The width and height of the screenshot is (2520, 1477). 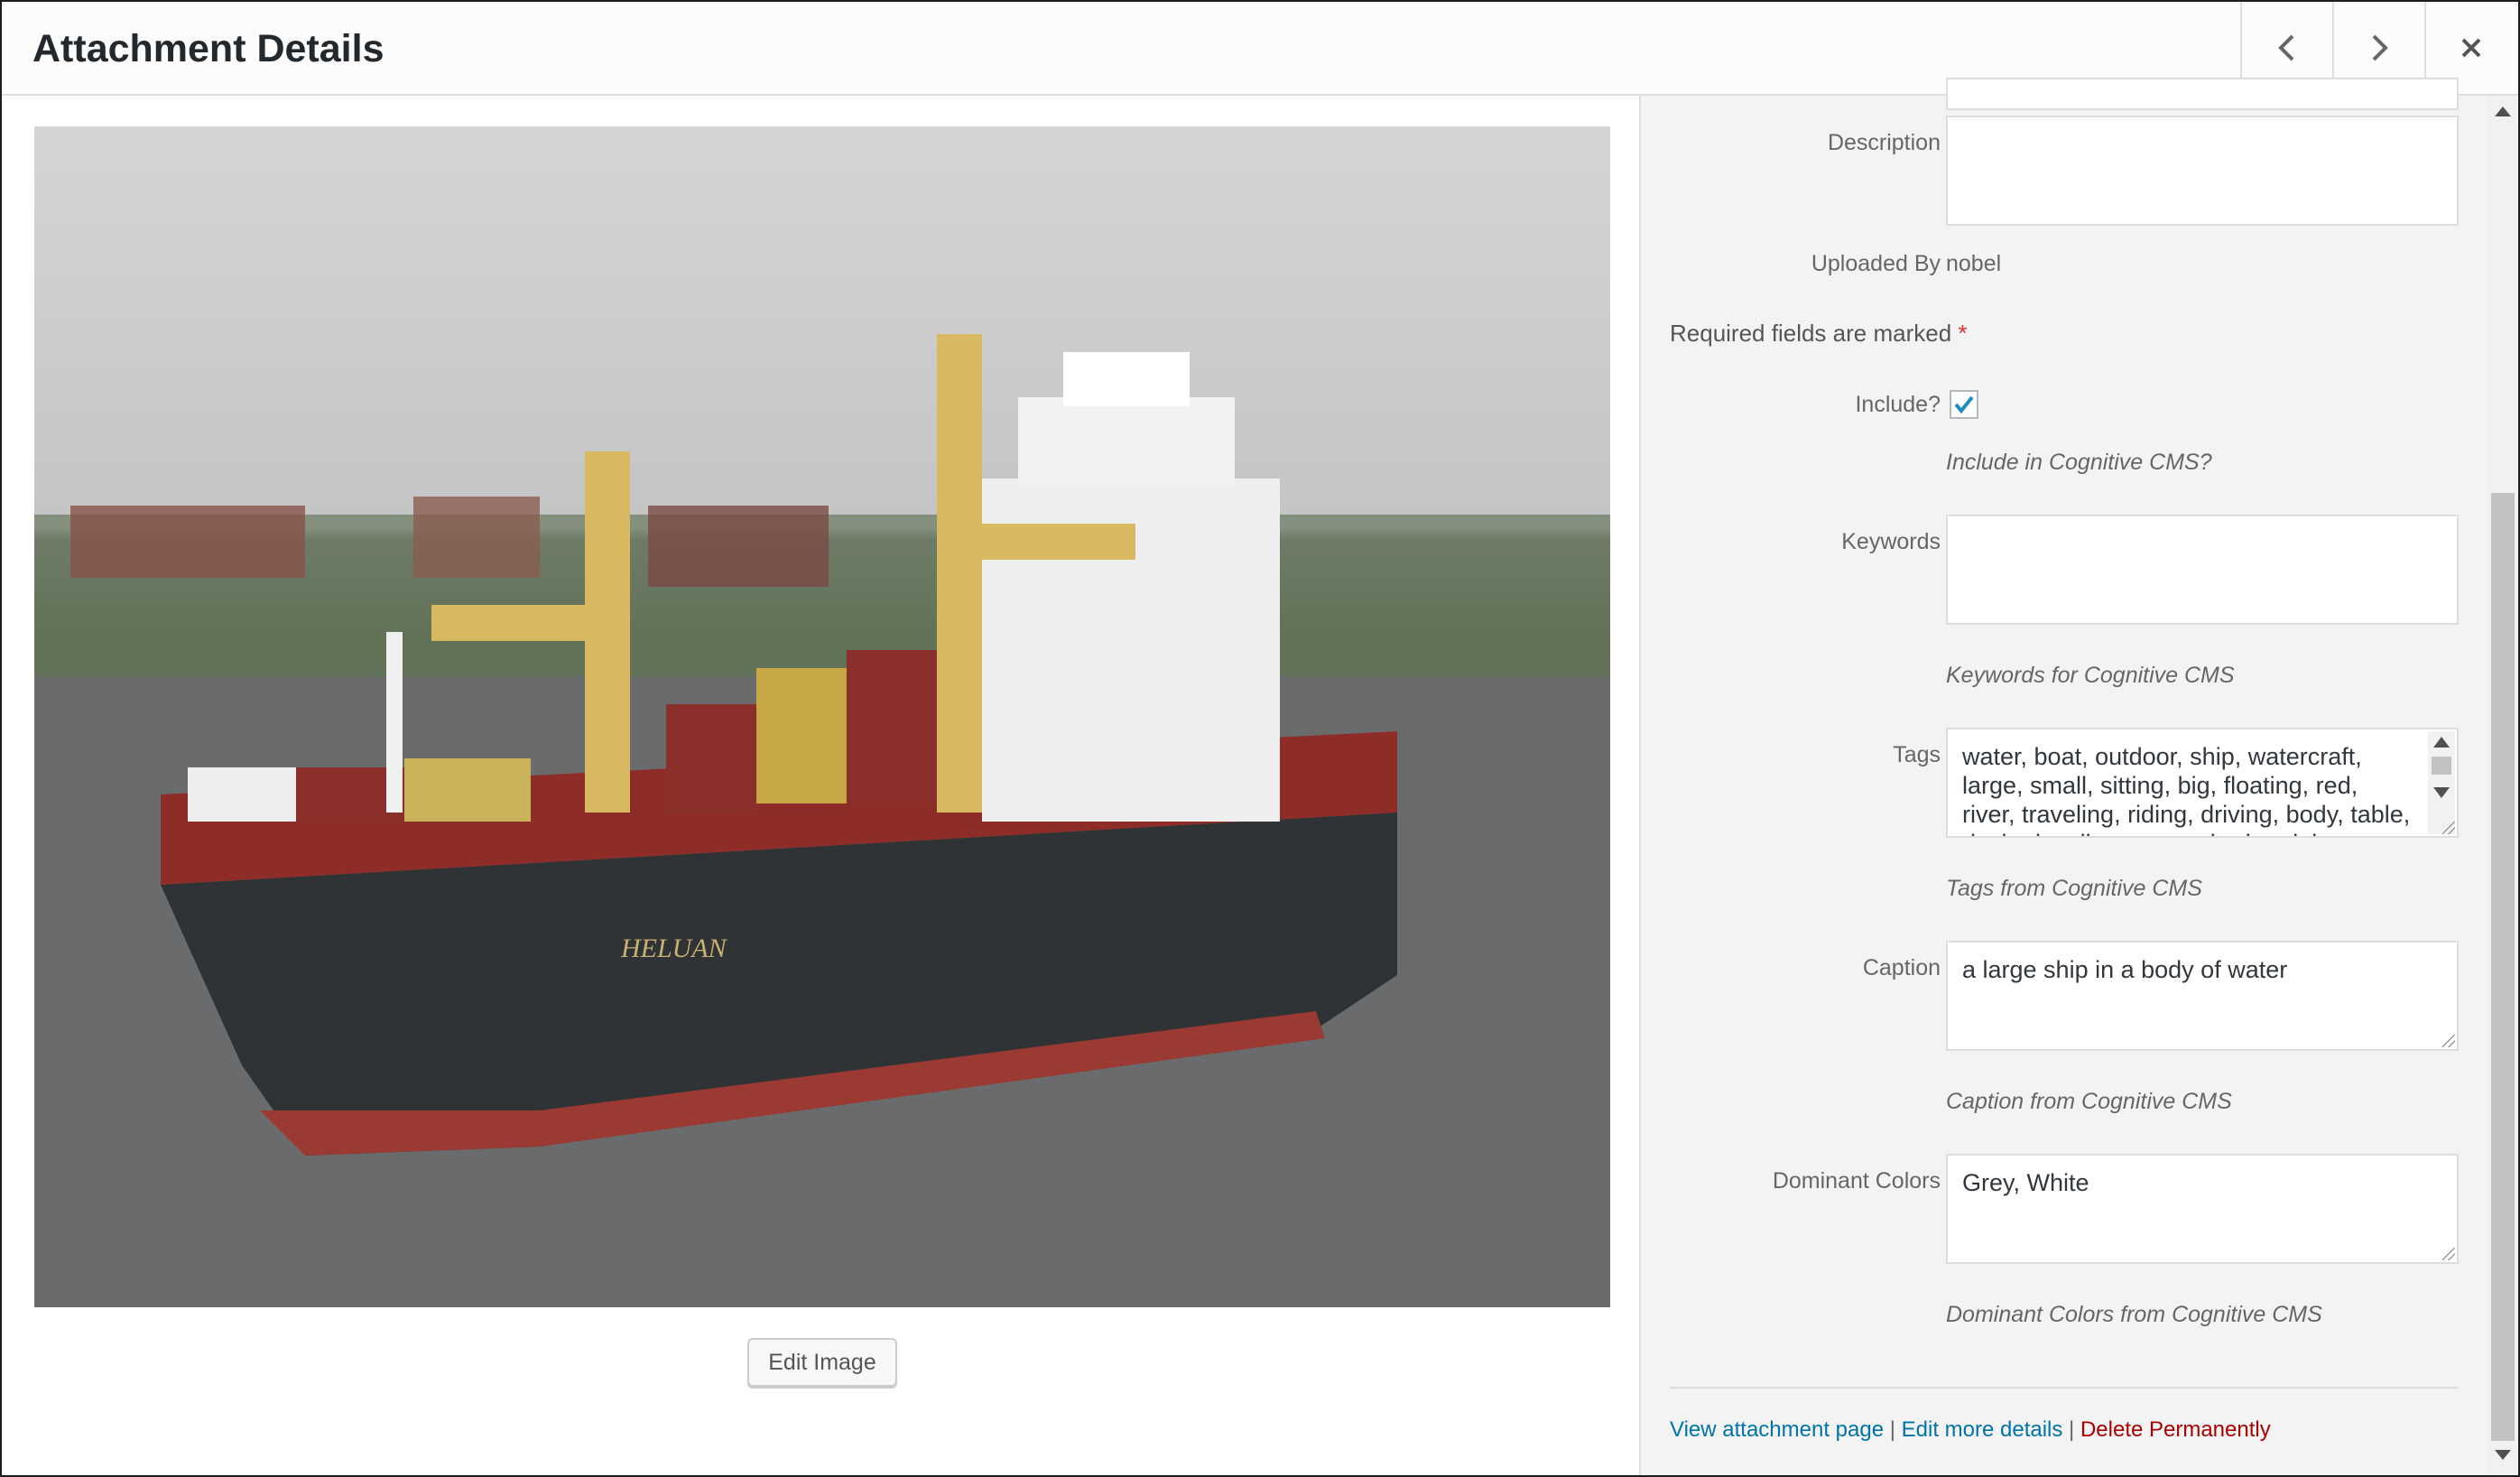 What do you see at coordinates (1876, 263) in the screenshot?
I see `uploaded-by-label: Uploaded By` at bounding box center [1876, 263].